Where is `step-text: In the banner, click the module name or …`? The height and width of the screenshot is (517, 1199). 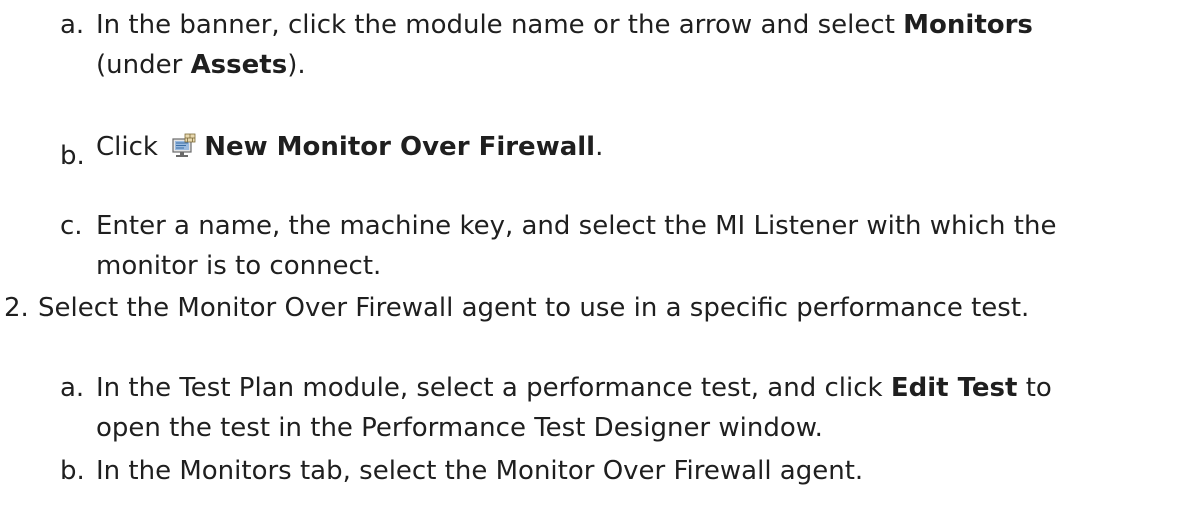
step-text: In the banner, click the module name or … is located at coordinates (500, 25).